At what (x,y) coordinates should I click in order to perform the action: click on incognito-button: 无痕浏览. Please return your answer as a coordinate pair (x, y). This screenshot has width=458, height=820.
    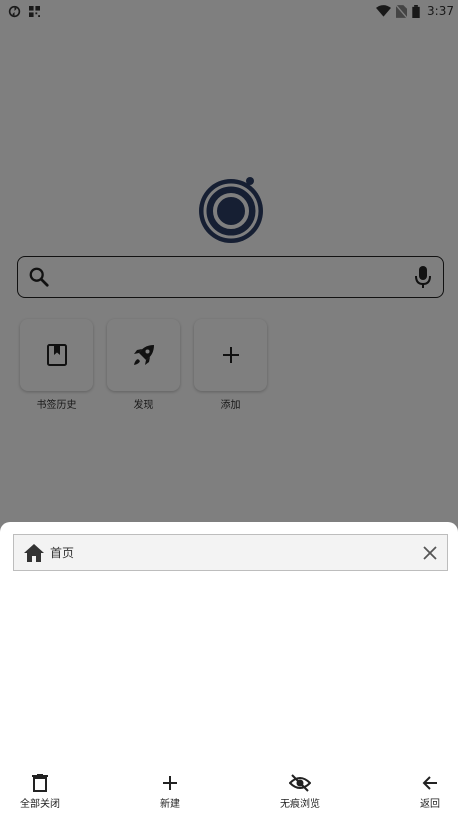
    Looking at the image, I should click on (300, 792).